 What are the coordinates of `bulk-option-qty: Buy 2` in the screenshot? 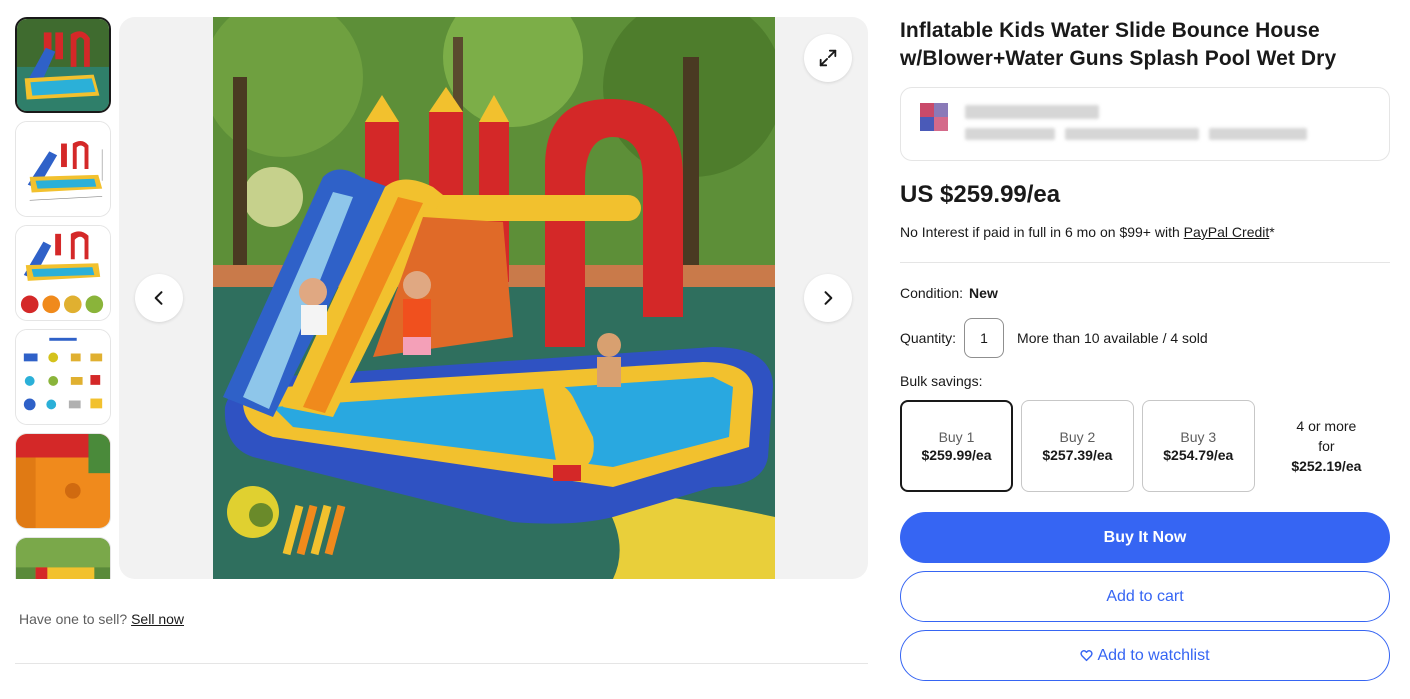 It's located at (1077, 437).